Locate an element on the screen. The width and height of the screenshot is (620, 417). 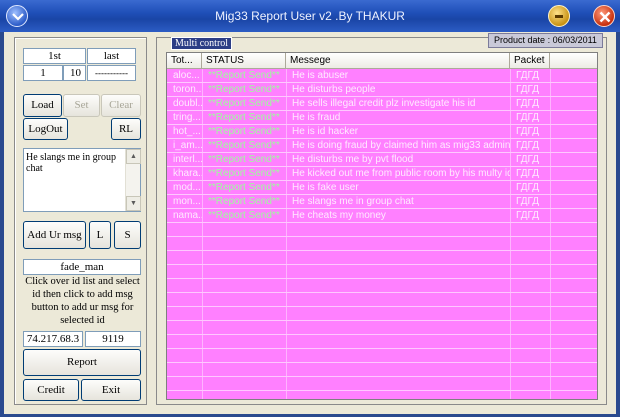
clear-button: Clear is located at coordinates (121, 105).